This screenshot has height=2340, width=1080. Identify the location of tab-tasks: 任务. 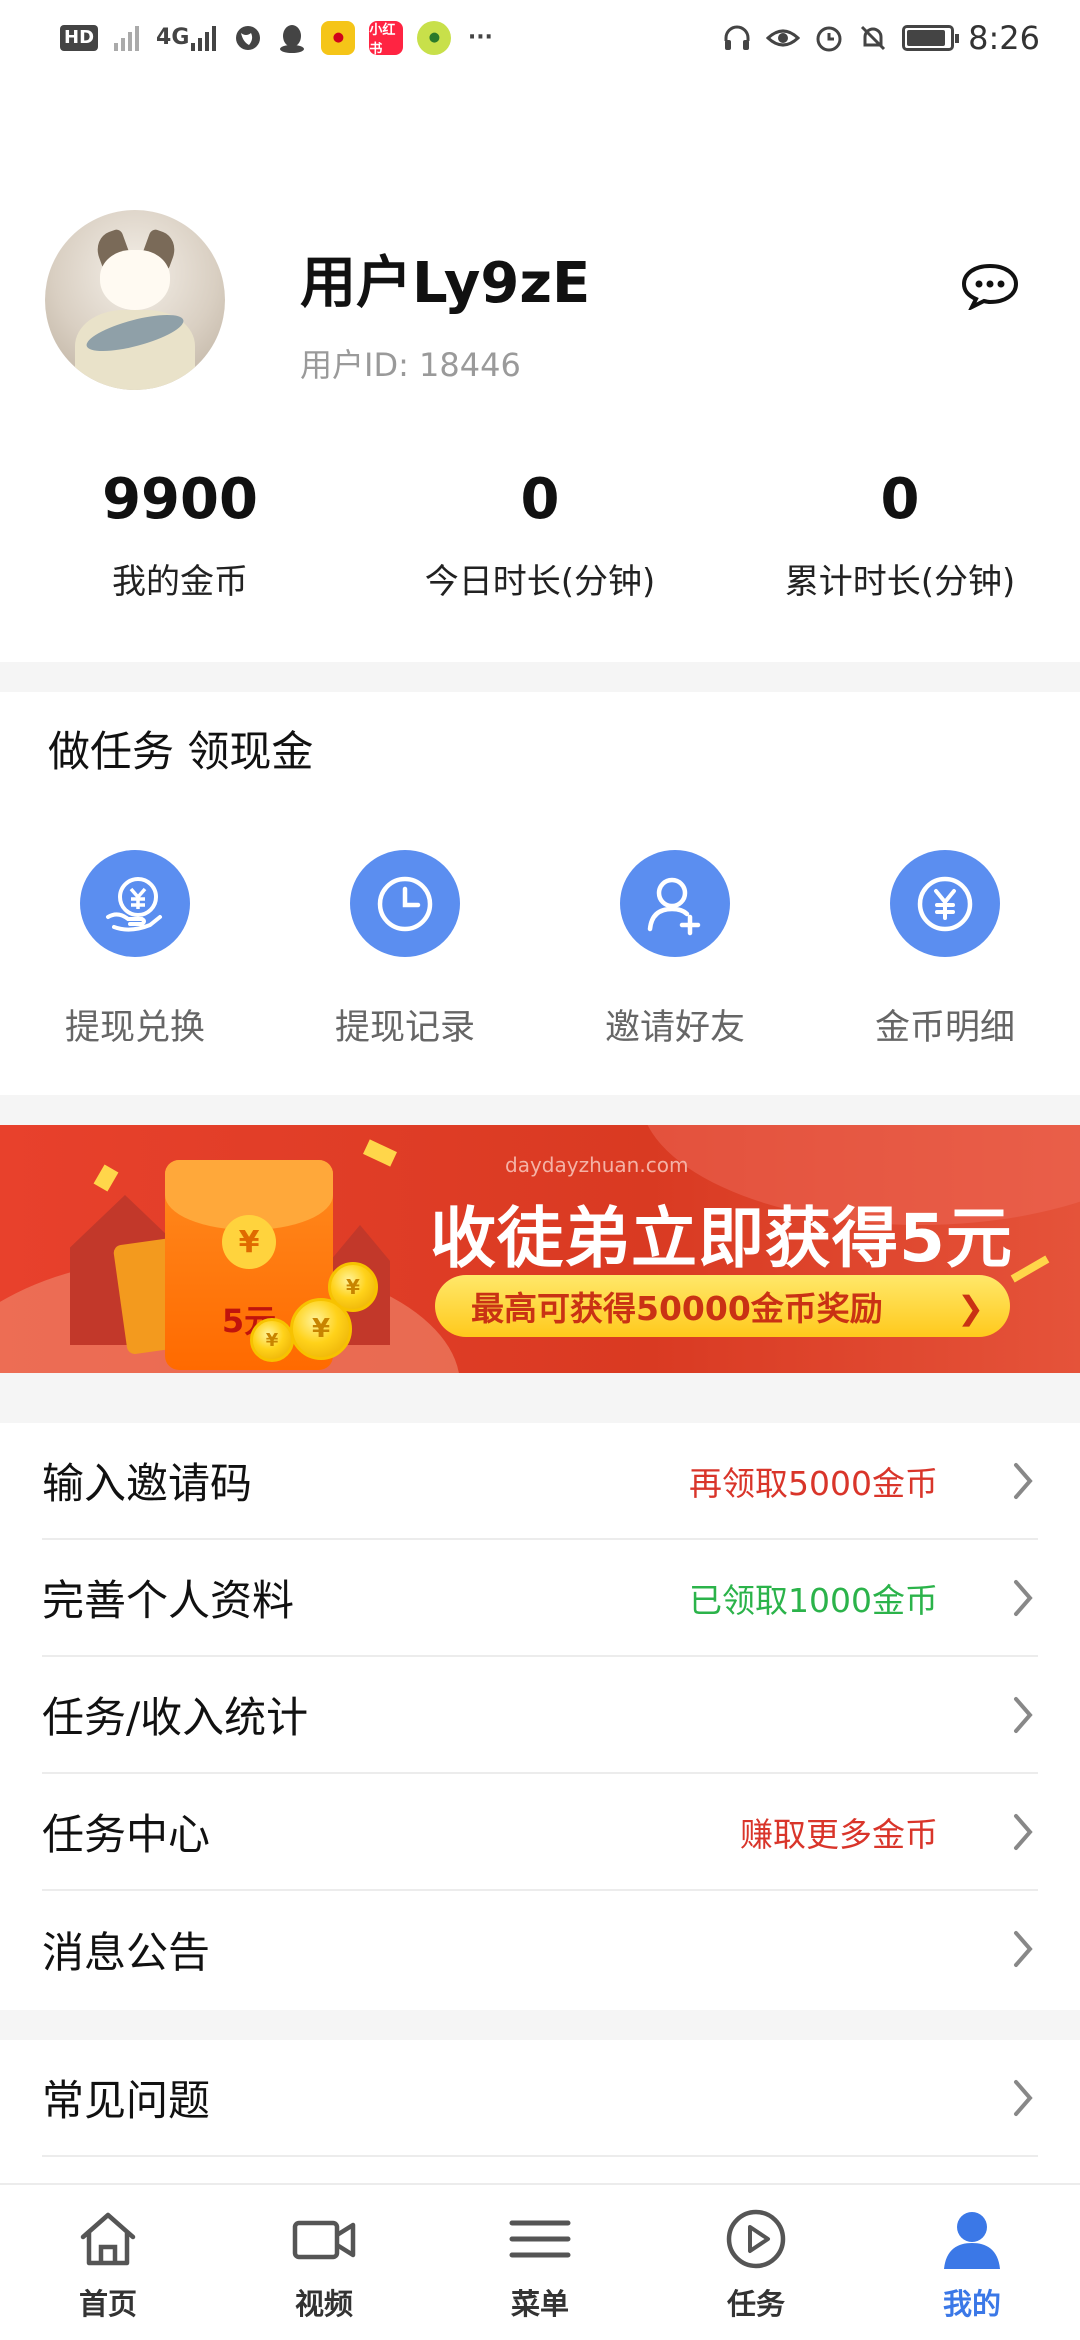
(756, 2262).